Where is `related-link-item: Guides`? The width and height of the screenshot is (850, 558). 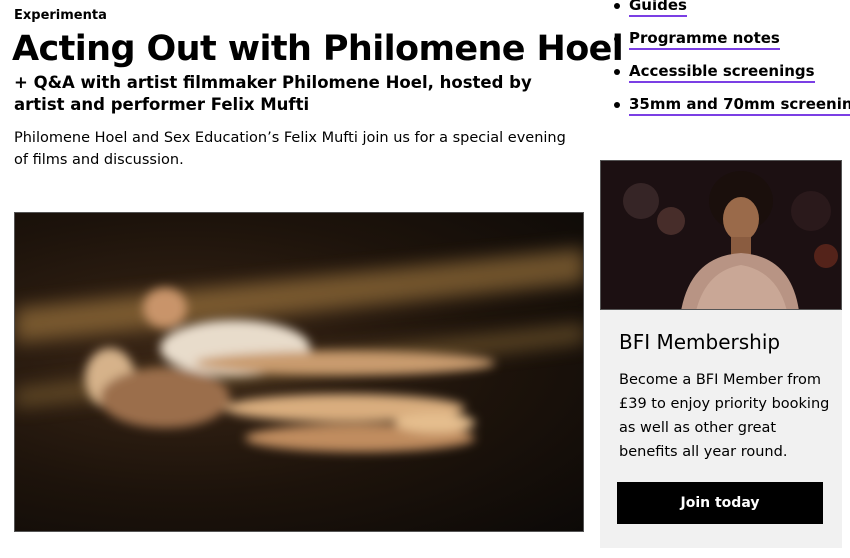 related-link-item: Guides is located at coordinates (725, 13).